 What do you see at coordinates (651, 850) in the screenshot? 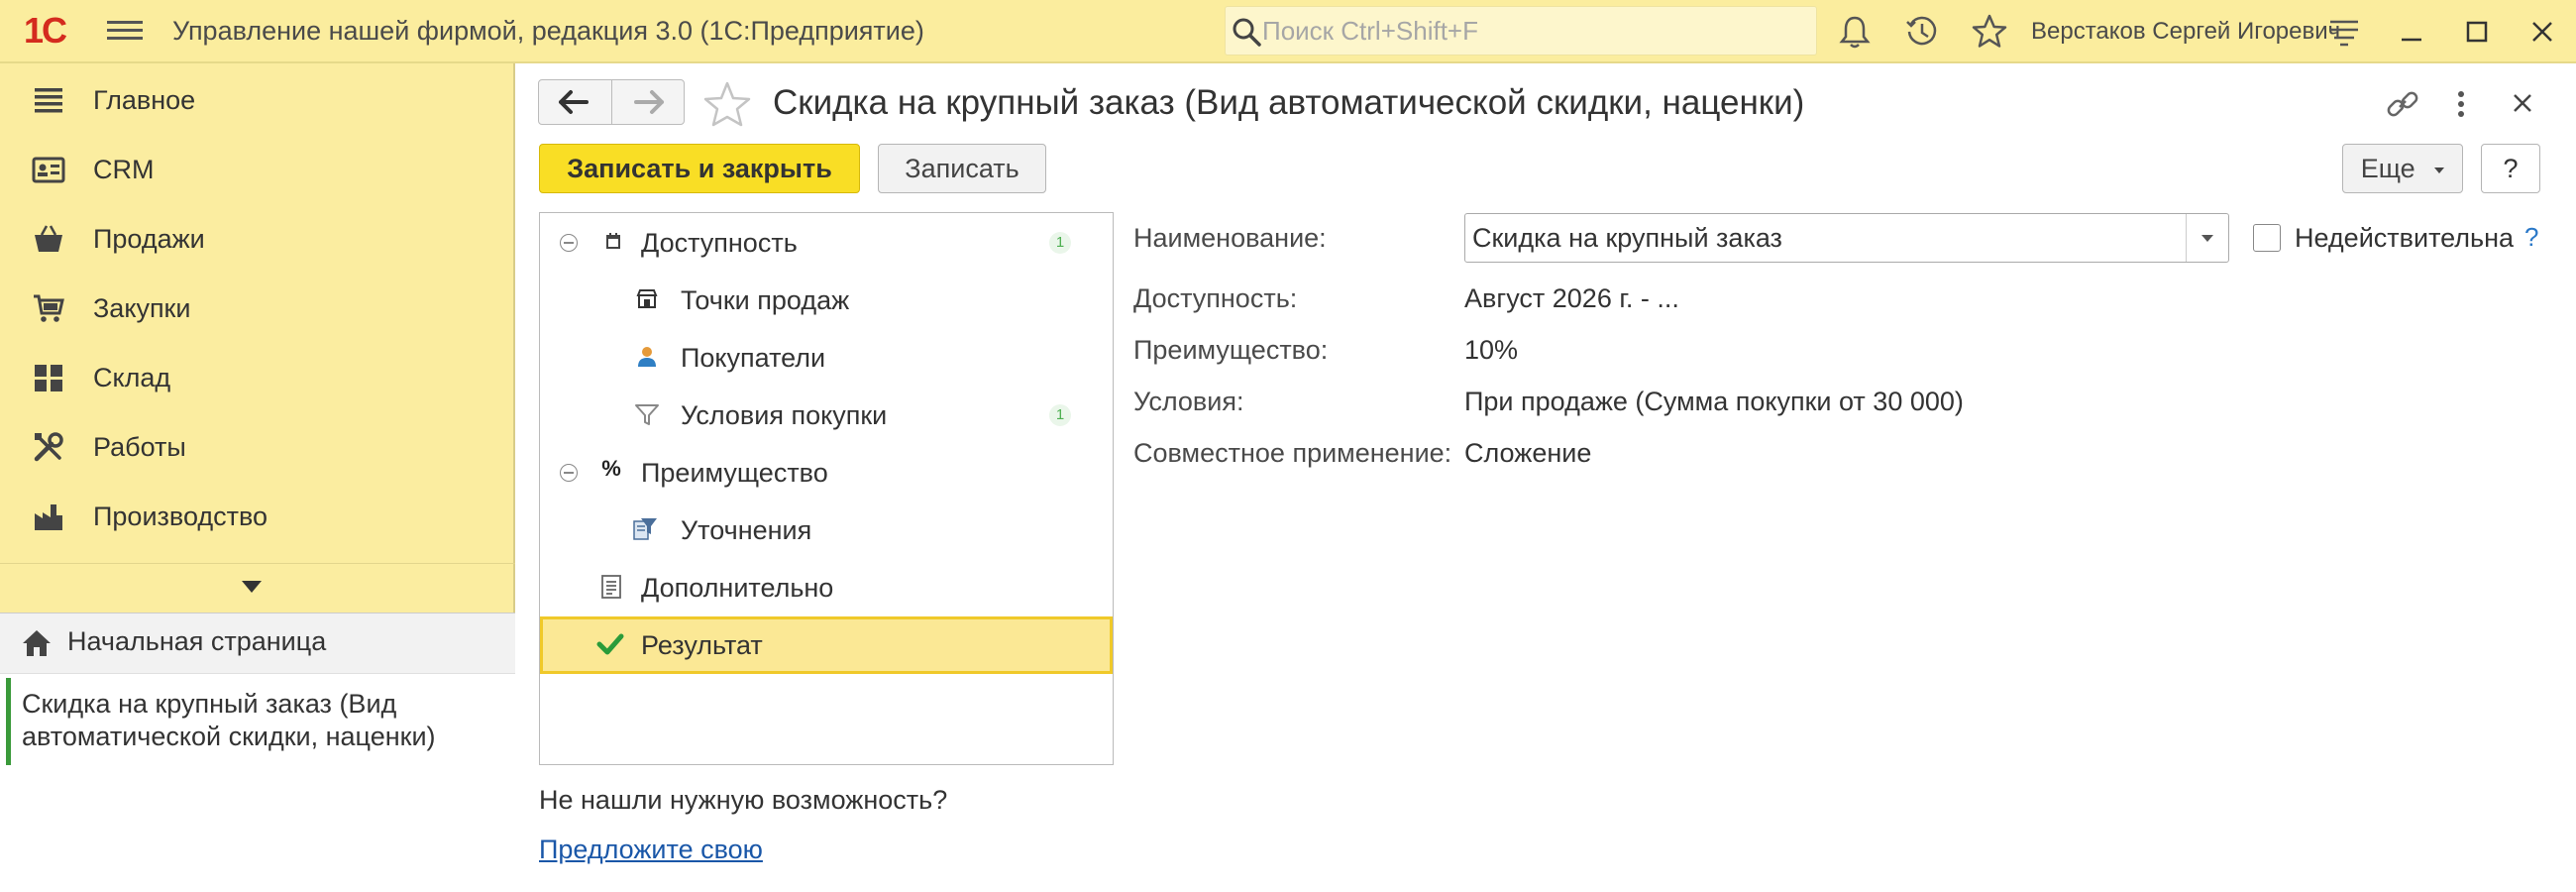
I see `suggest-feature-link: Предложите свою` at bounding box center [651, 850].